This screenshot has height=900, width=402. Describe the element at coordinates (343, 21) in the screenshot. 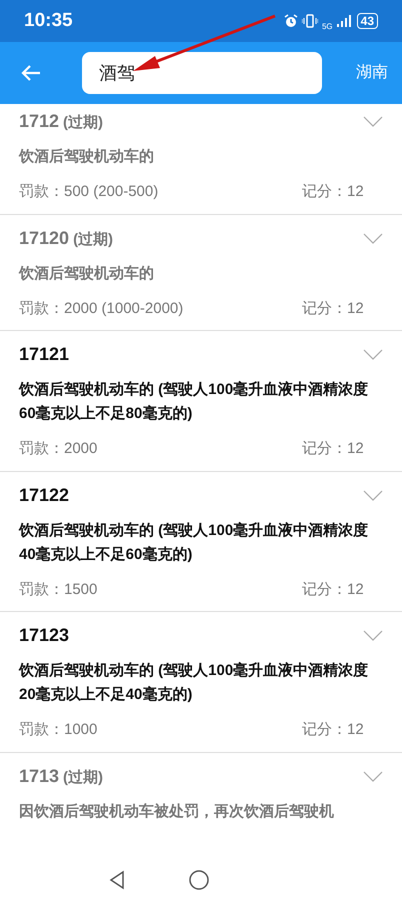

I see `signal-icon` at that location.